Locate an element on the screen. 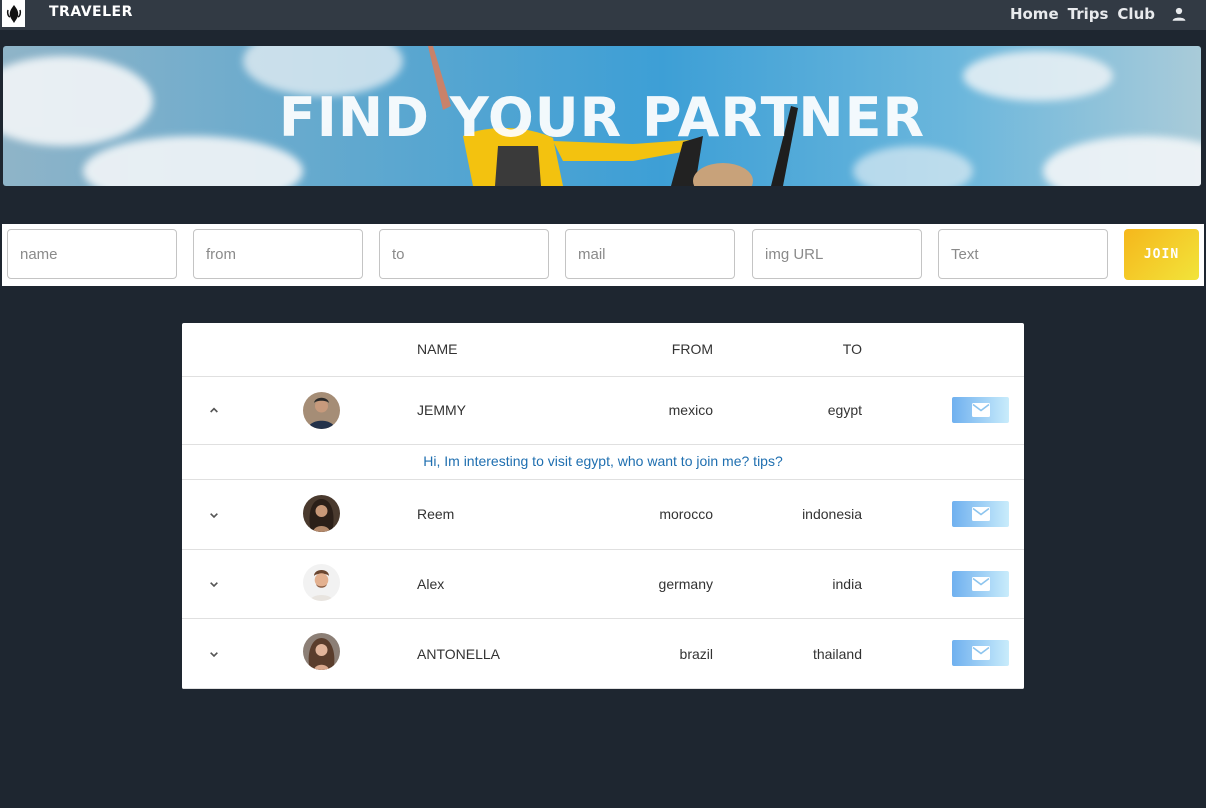 Image resolution: width=1206 pixels, height=808 pixels. main-nav: Home Trips Club is located at coordinates (1099, 14).